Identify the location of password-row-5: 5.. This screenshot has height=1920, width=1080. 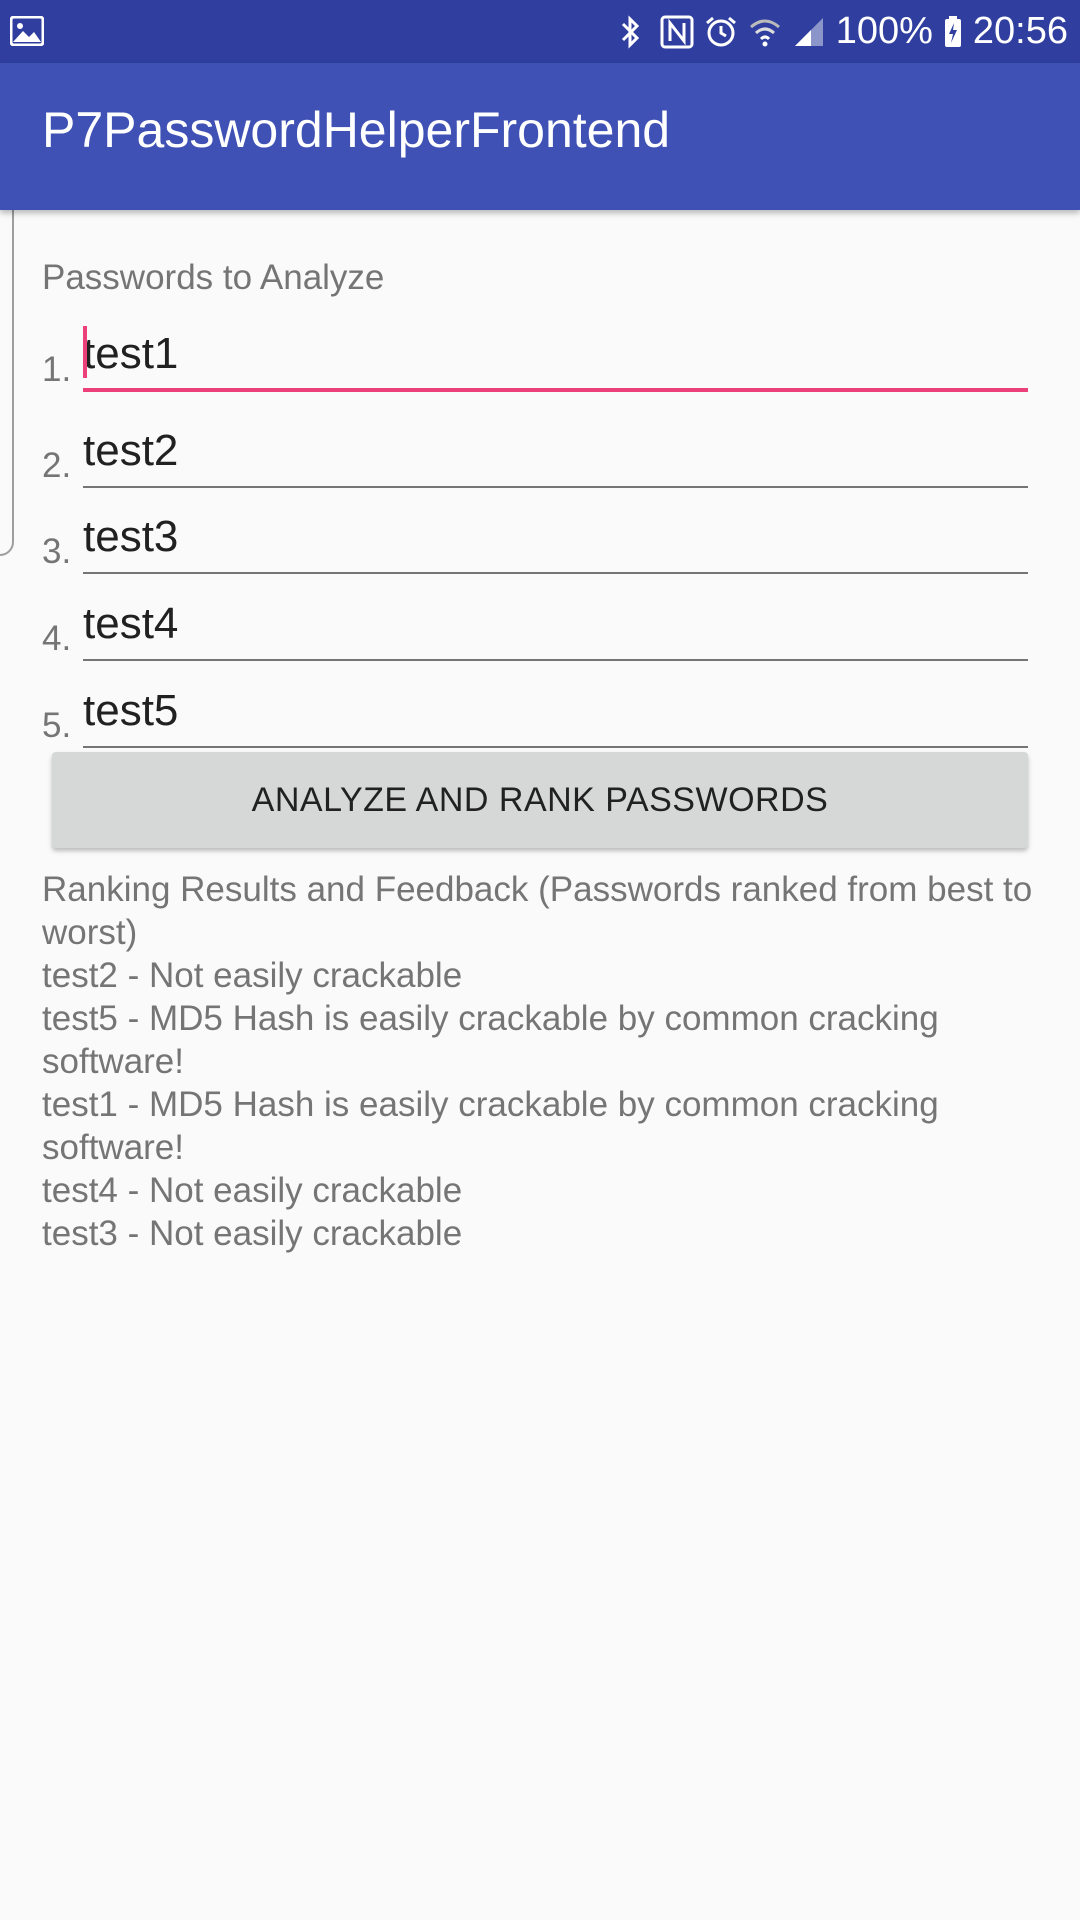
(535, 713).